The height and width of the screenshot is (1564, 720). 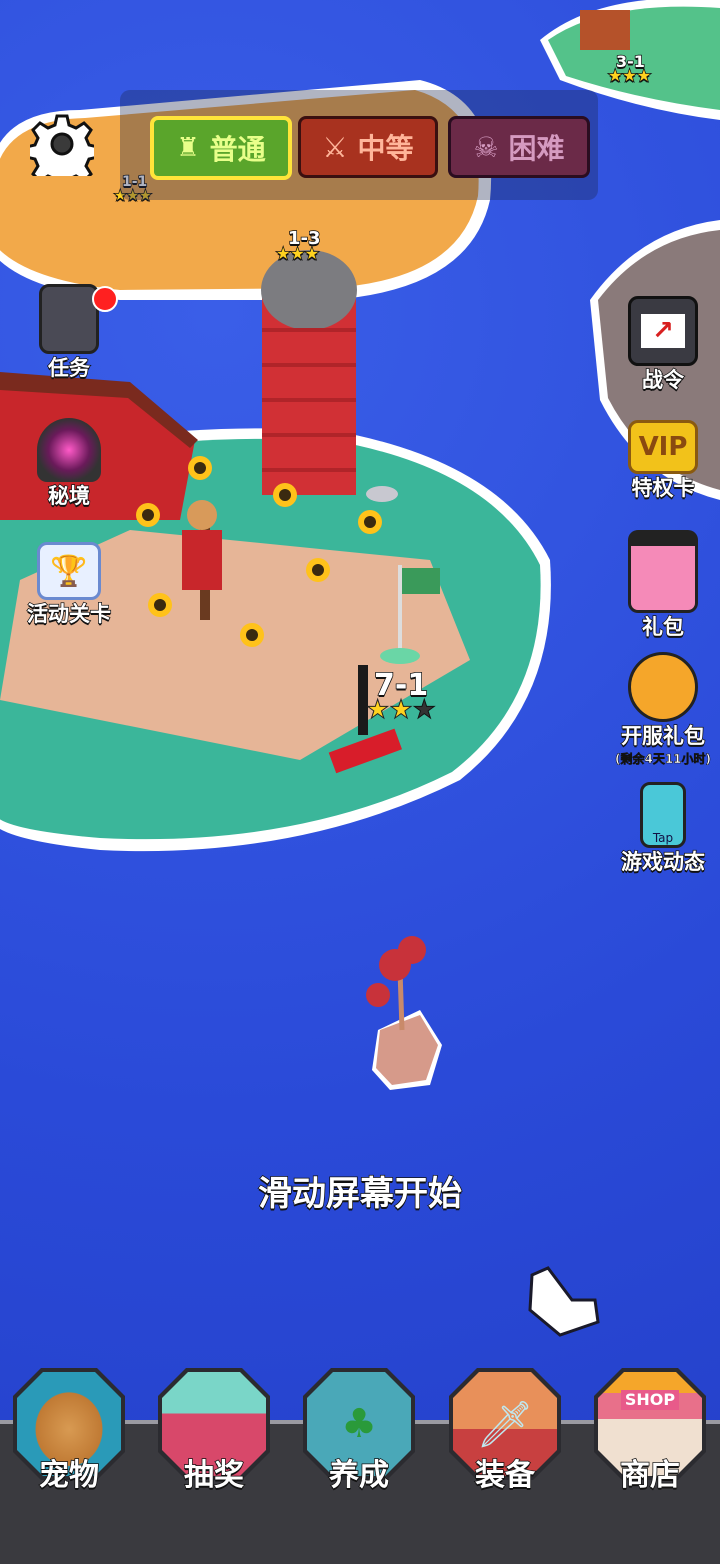 What do you see at coordinates (69, 571) in the screenshot?
I see `trophy-icon: 🏆` at bounding box center [69, 571].